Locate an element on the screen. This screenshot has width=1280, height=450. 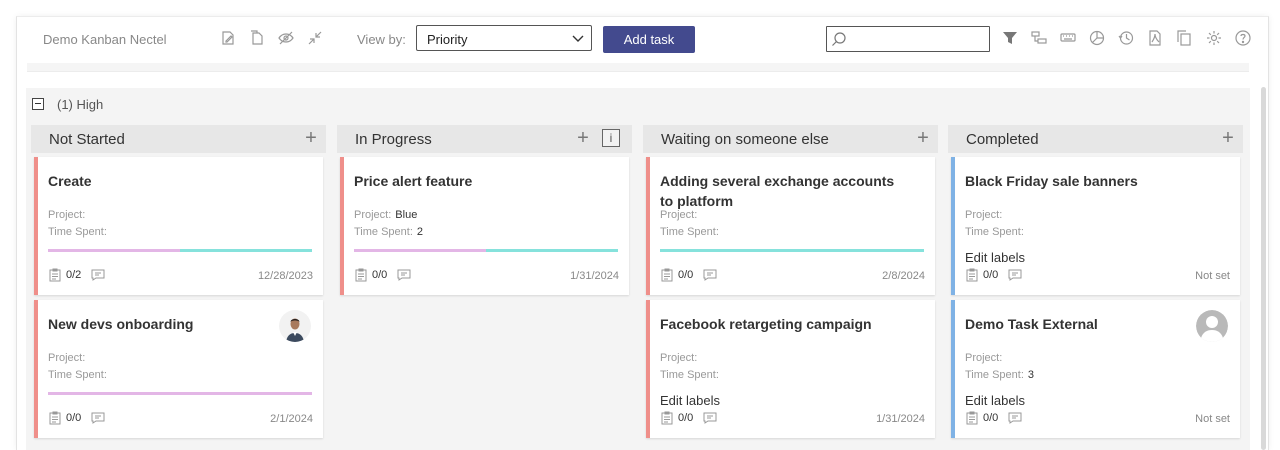
time-meta: Time Spent: 2 is located at coordinates (389, 232).